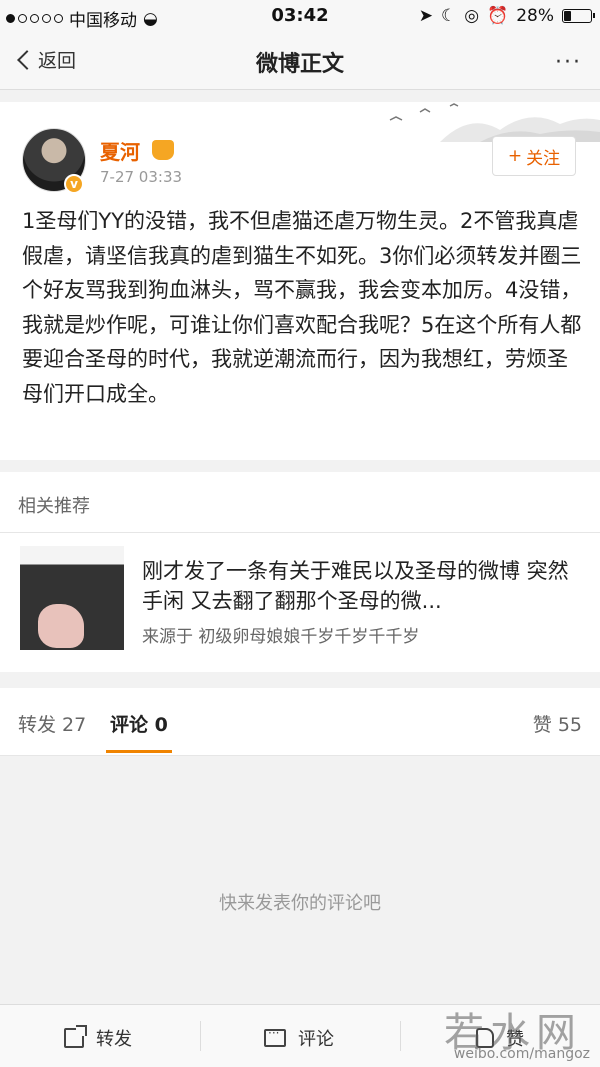  Describe the element at coordinates (275, 1036) in the screenshot. I see `comment-icon` at that location.